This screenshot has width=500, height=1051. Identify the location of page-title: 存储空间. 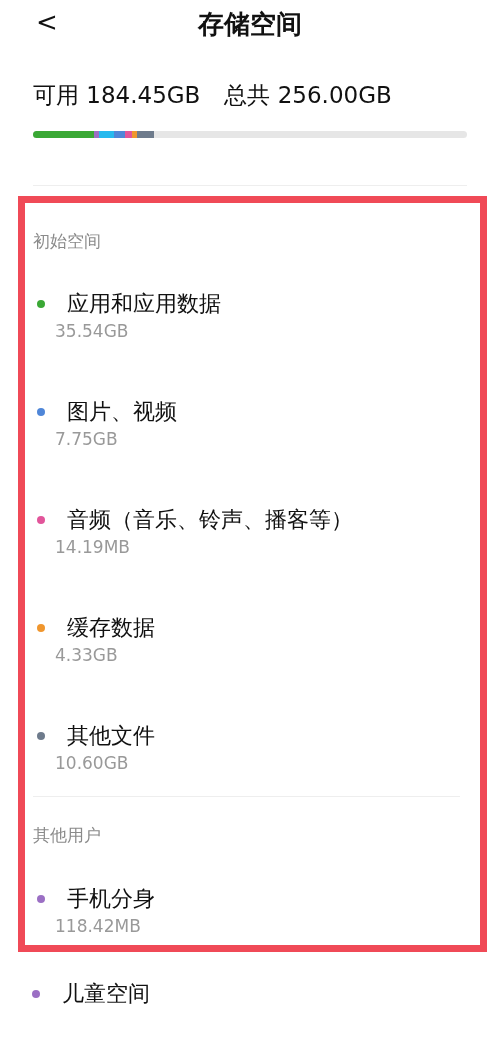
(250, 24).